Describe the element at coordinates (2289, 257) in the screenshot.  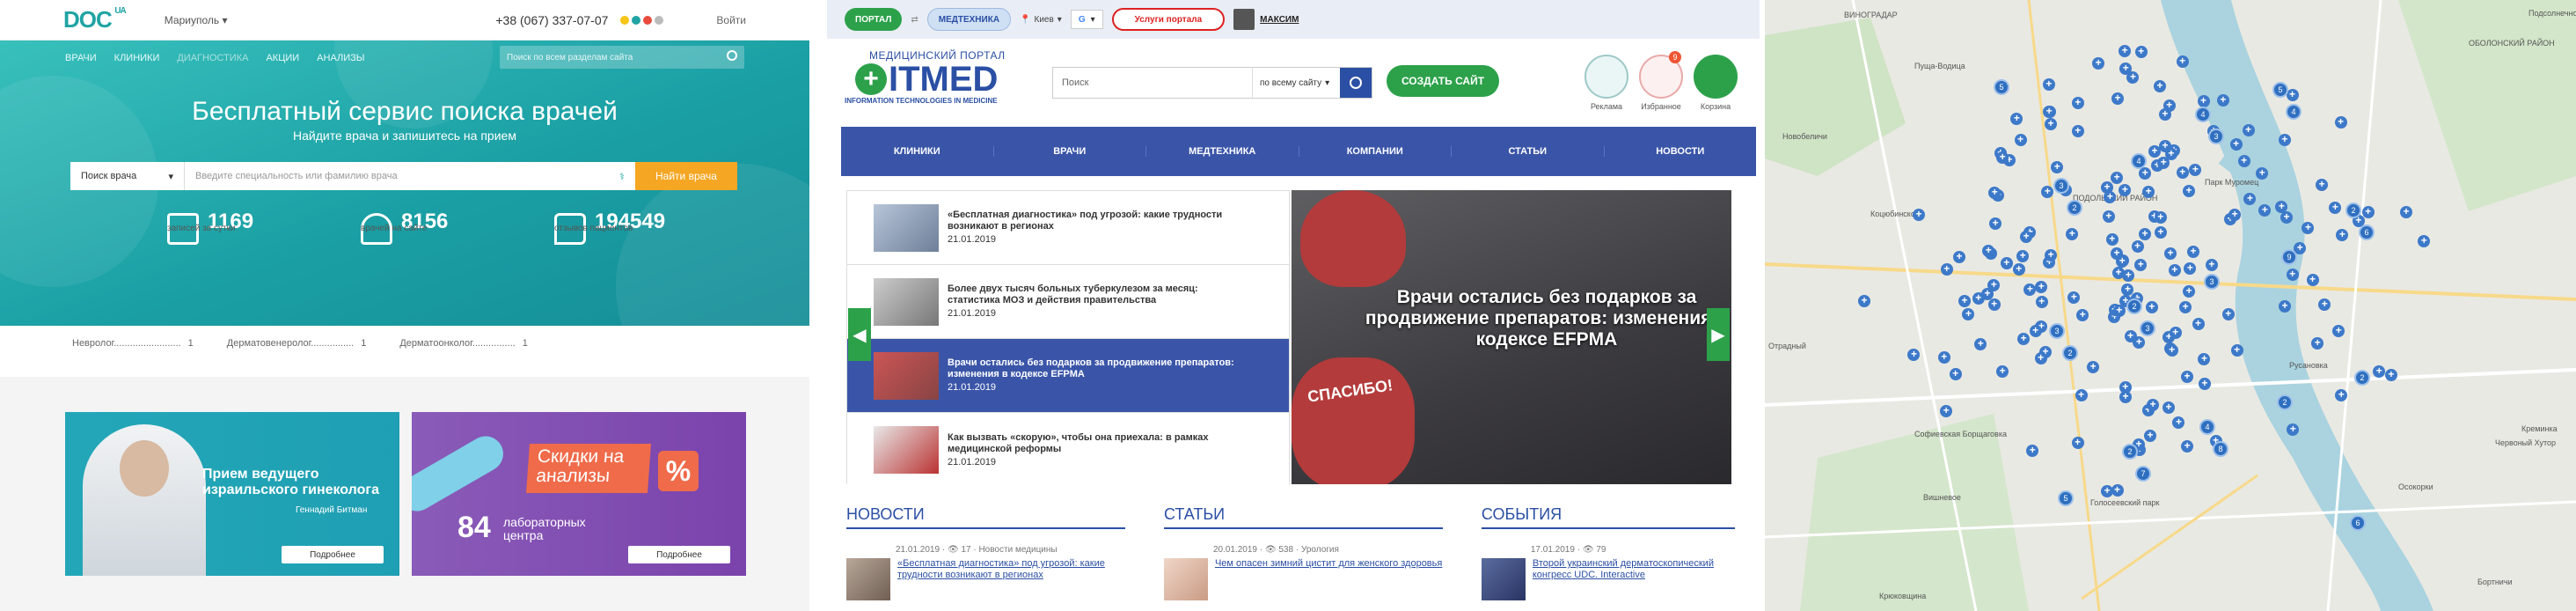
I see `marker-cluster: 9` at that location.